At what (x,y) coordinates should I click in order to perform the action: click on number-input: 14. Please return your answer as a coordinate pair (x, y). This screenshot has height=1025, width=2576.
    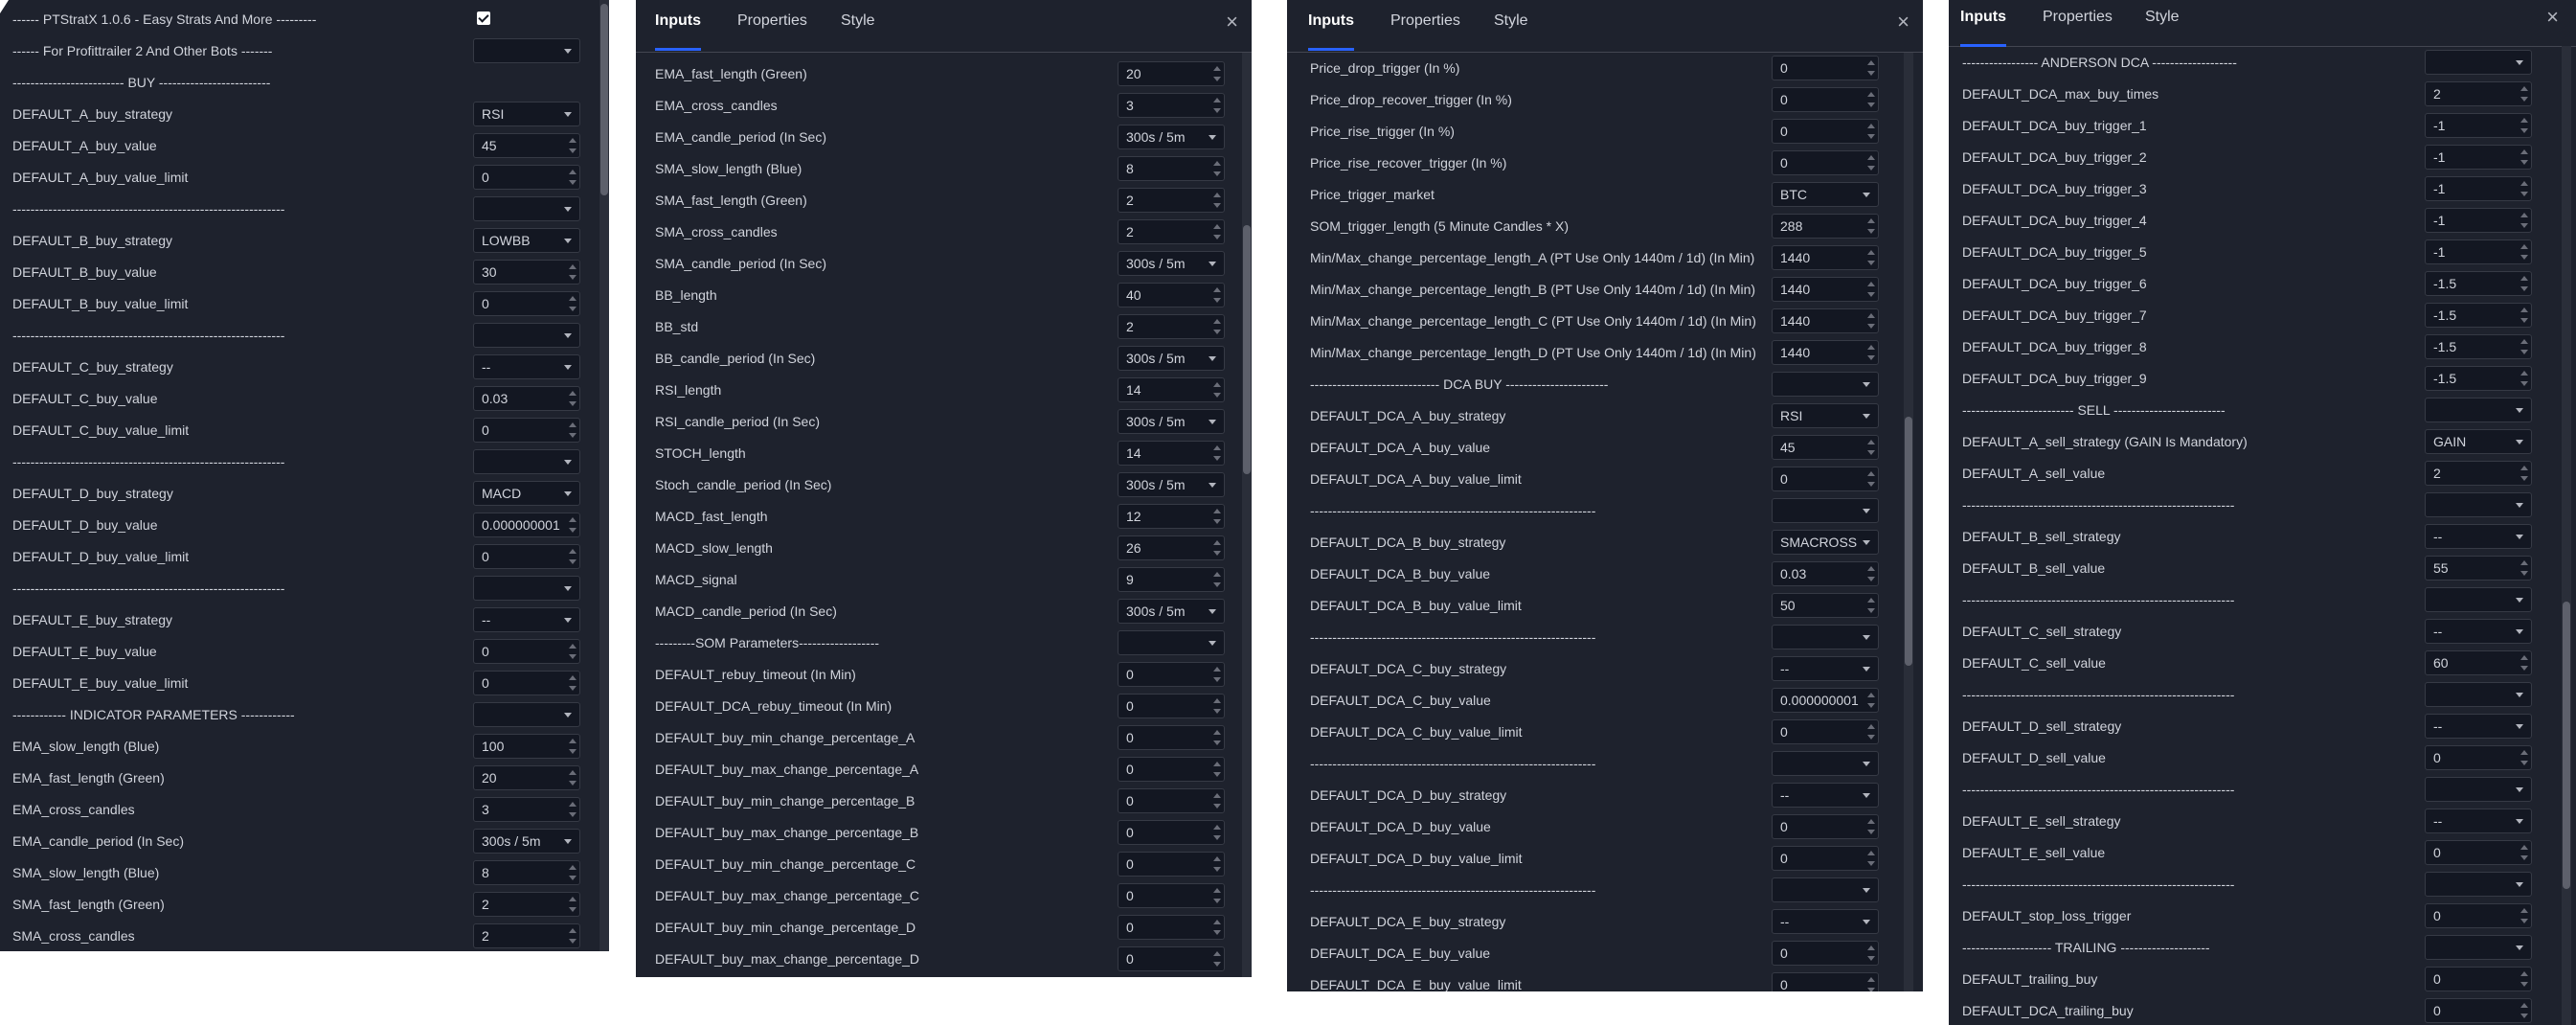
    Looking at the image, I should click on (1171, 454).